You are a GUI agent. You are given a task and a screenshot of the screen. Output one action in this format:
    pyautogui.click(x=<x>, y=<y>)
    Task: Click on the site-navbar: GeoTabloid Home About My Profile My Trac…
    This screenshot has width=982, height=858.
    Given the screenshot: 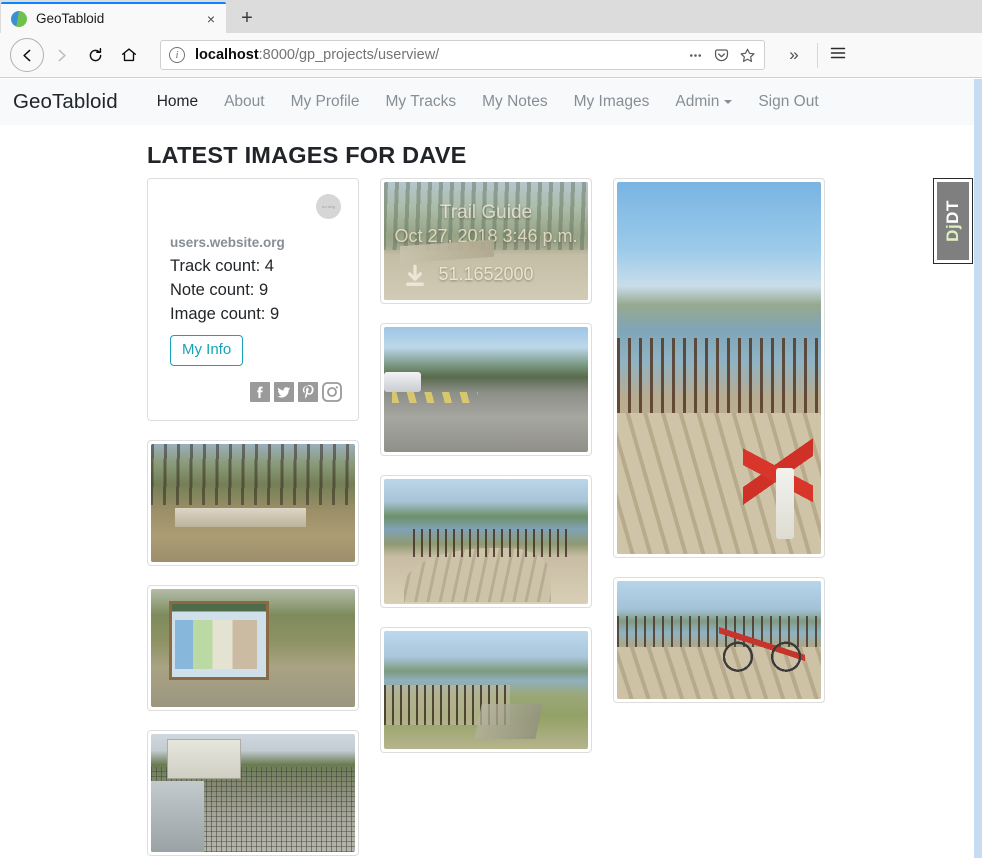 What is the action you would take?
    pyautogui.click(x=487, y=102)
    